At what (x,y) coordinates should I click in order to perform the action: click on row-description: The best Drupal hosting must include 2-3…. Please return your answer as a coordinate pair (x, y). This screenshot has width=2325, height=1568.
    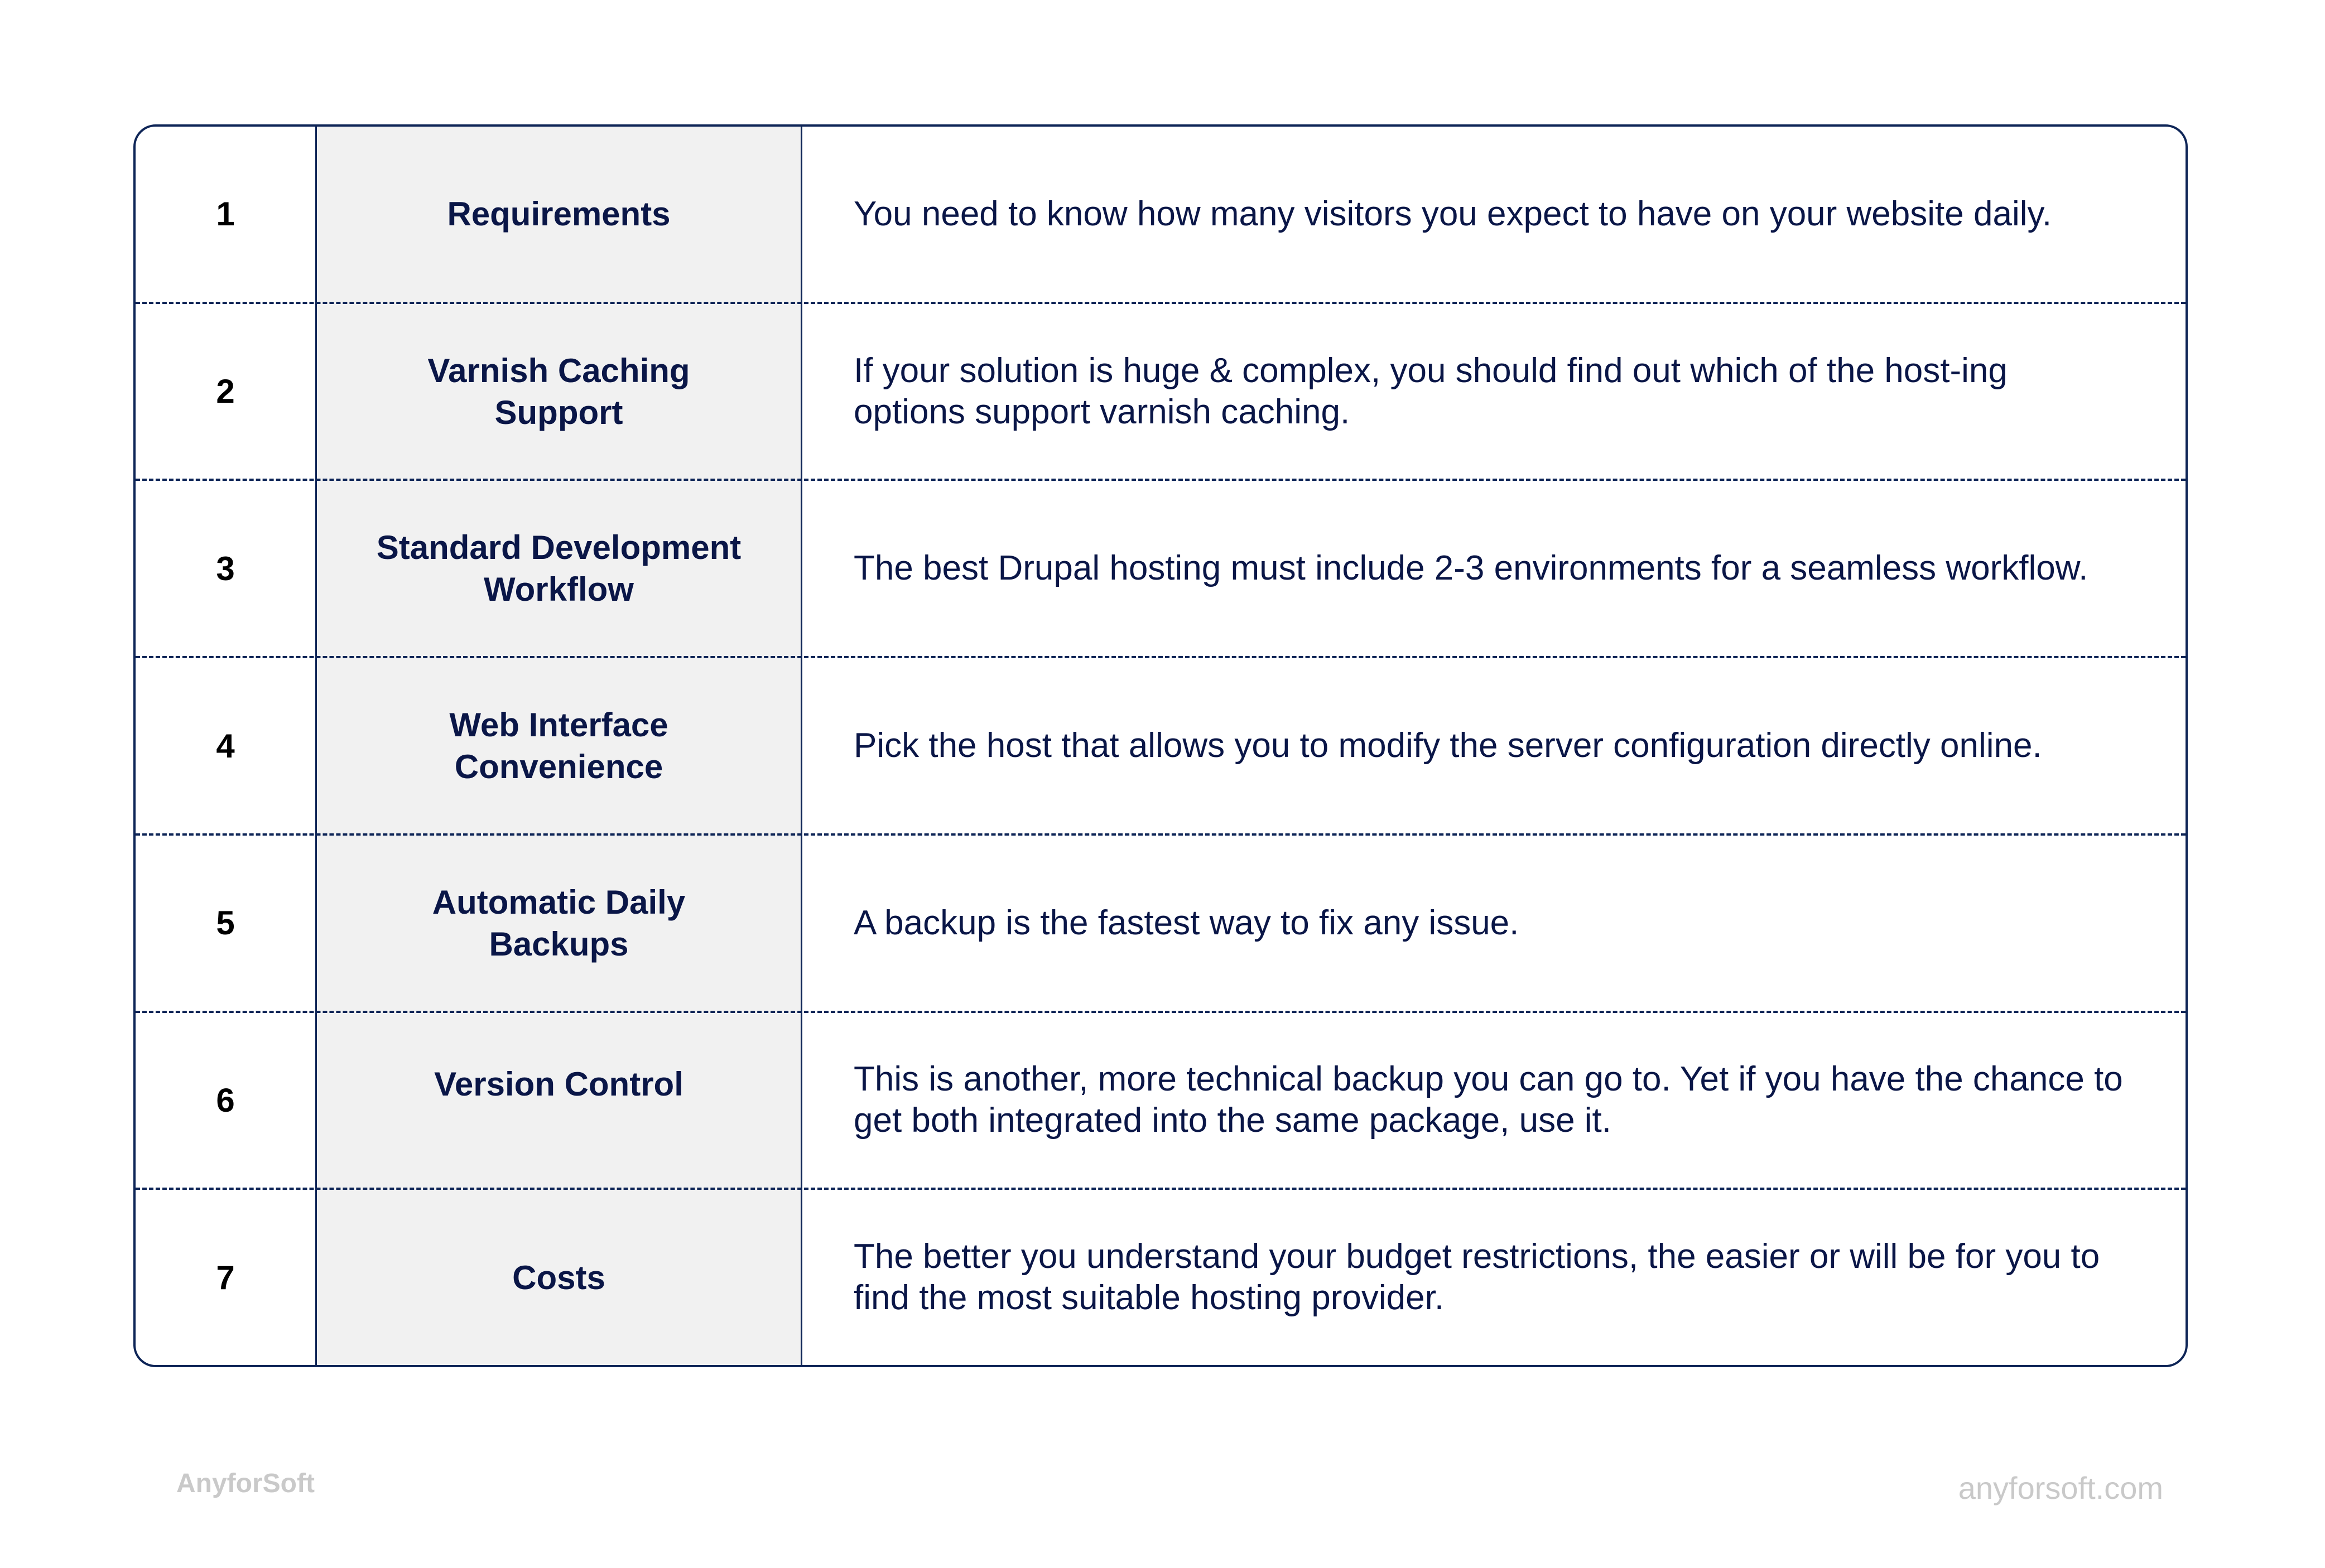
    Looking at the image, I should click on (1471, 569).